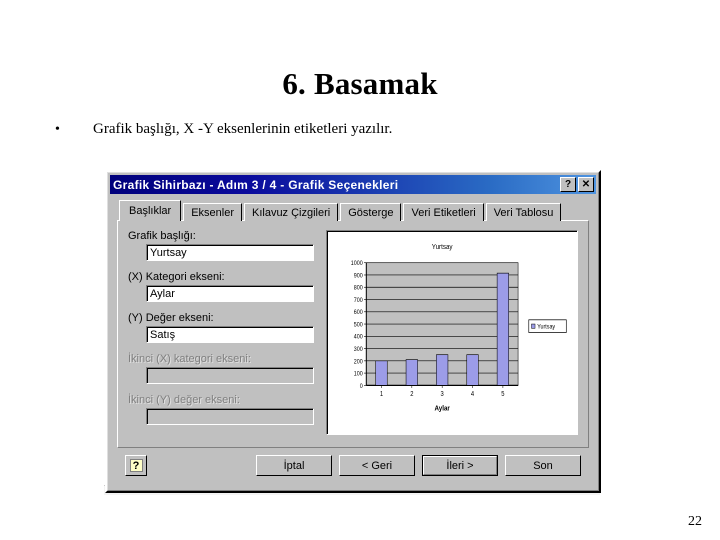 The height and width of the screenshot is (540, 720). I want to click on cancel-button: İptal, so click(294, 465).